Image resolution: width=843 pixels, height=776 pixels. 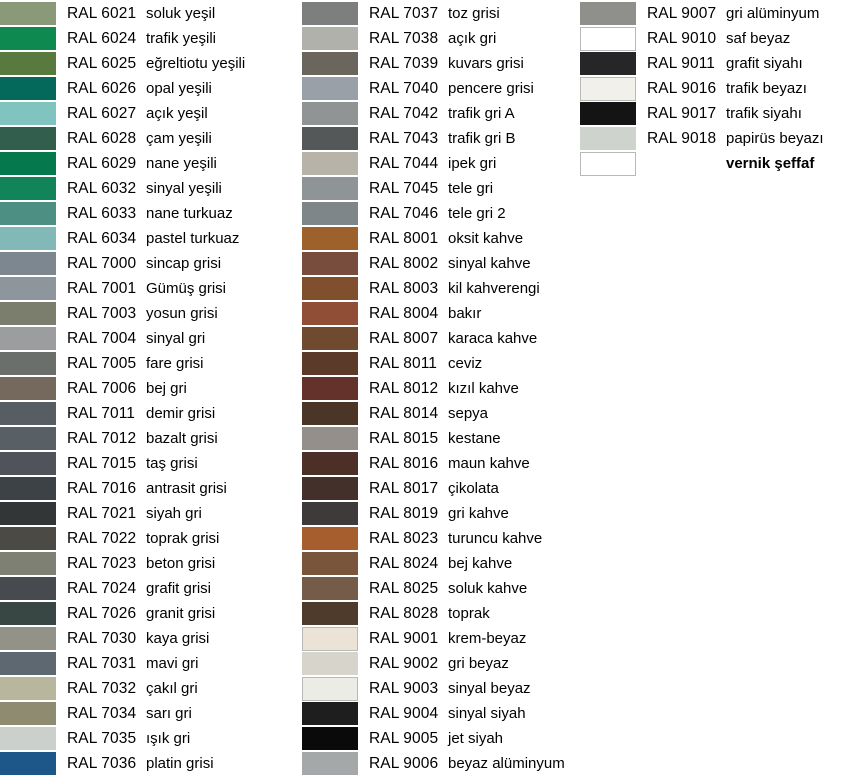 What do you see at coordinates (102, 713) in the screenshot?
I see `ral-code: RAL 7034` at bounding box center [102, 713].